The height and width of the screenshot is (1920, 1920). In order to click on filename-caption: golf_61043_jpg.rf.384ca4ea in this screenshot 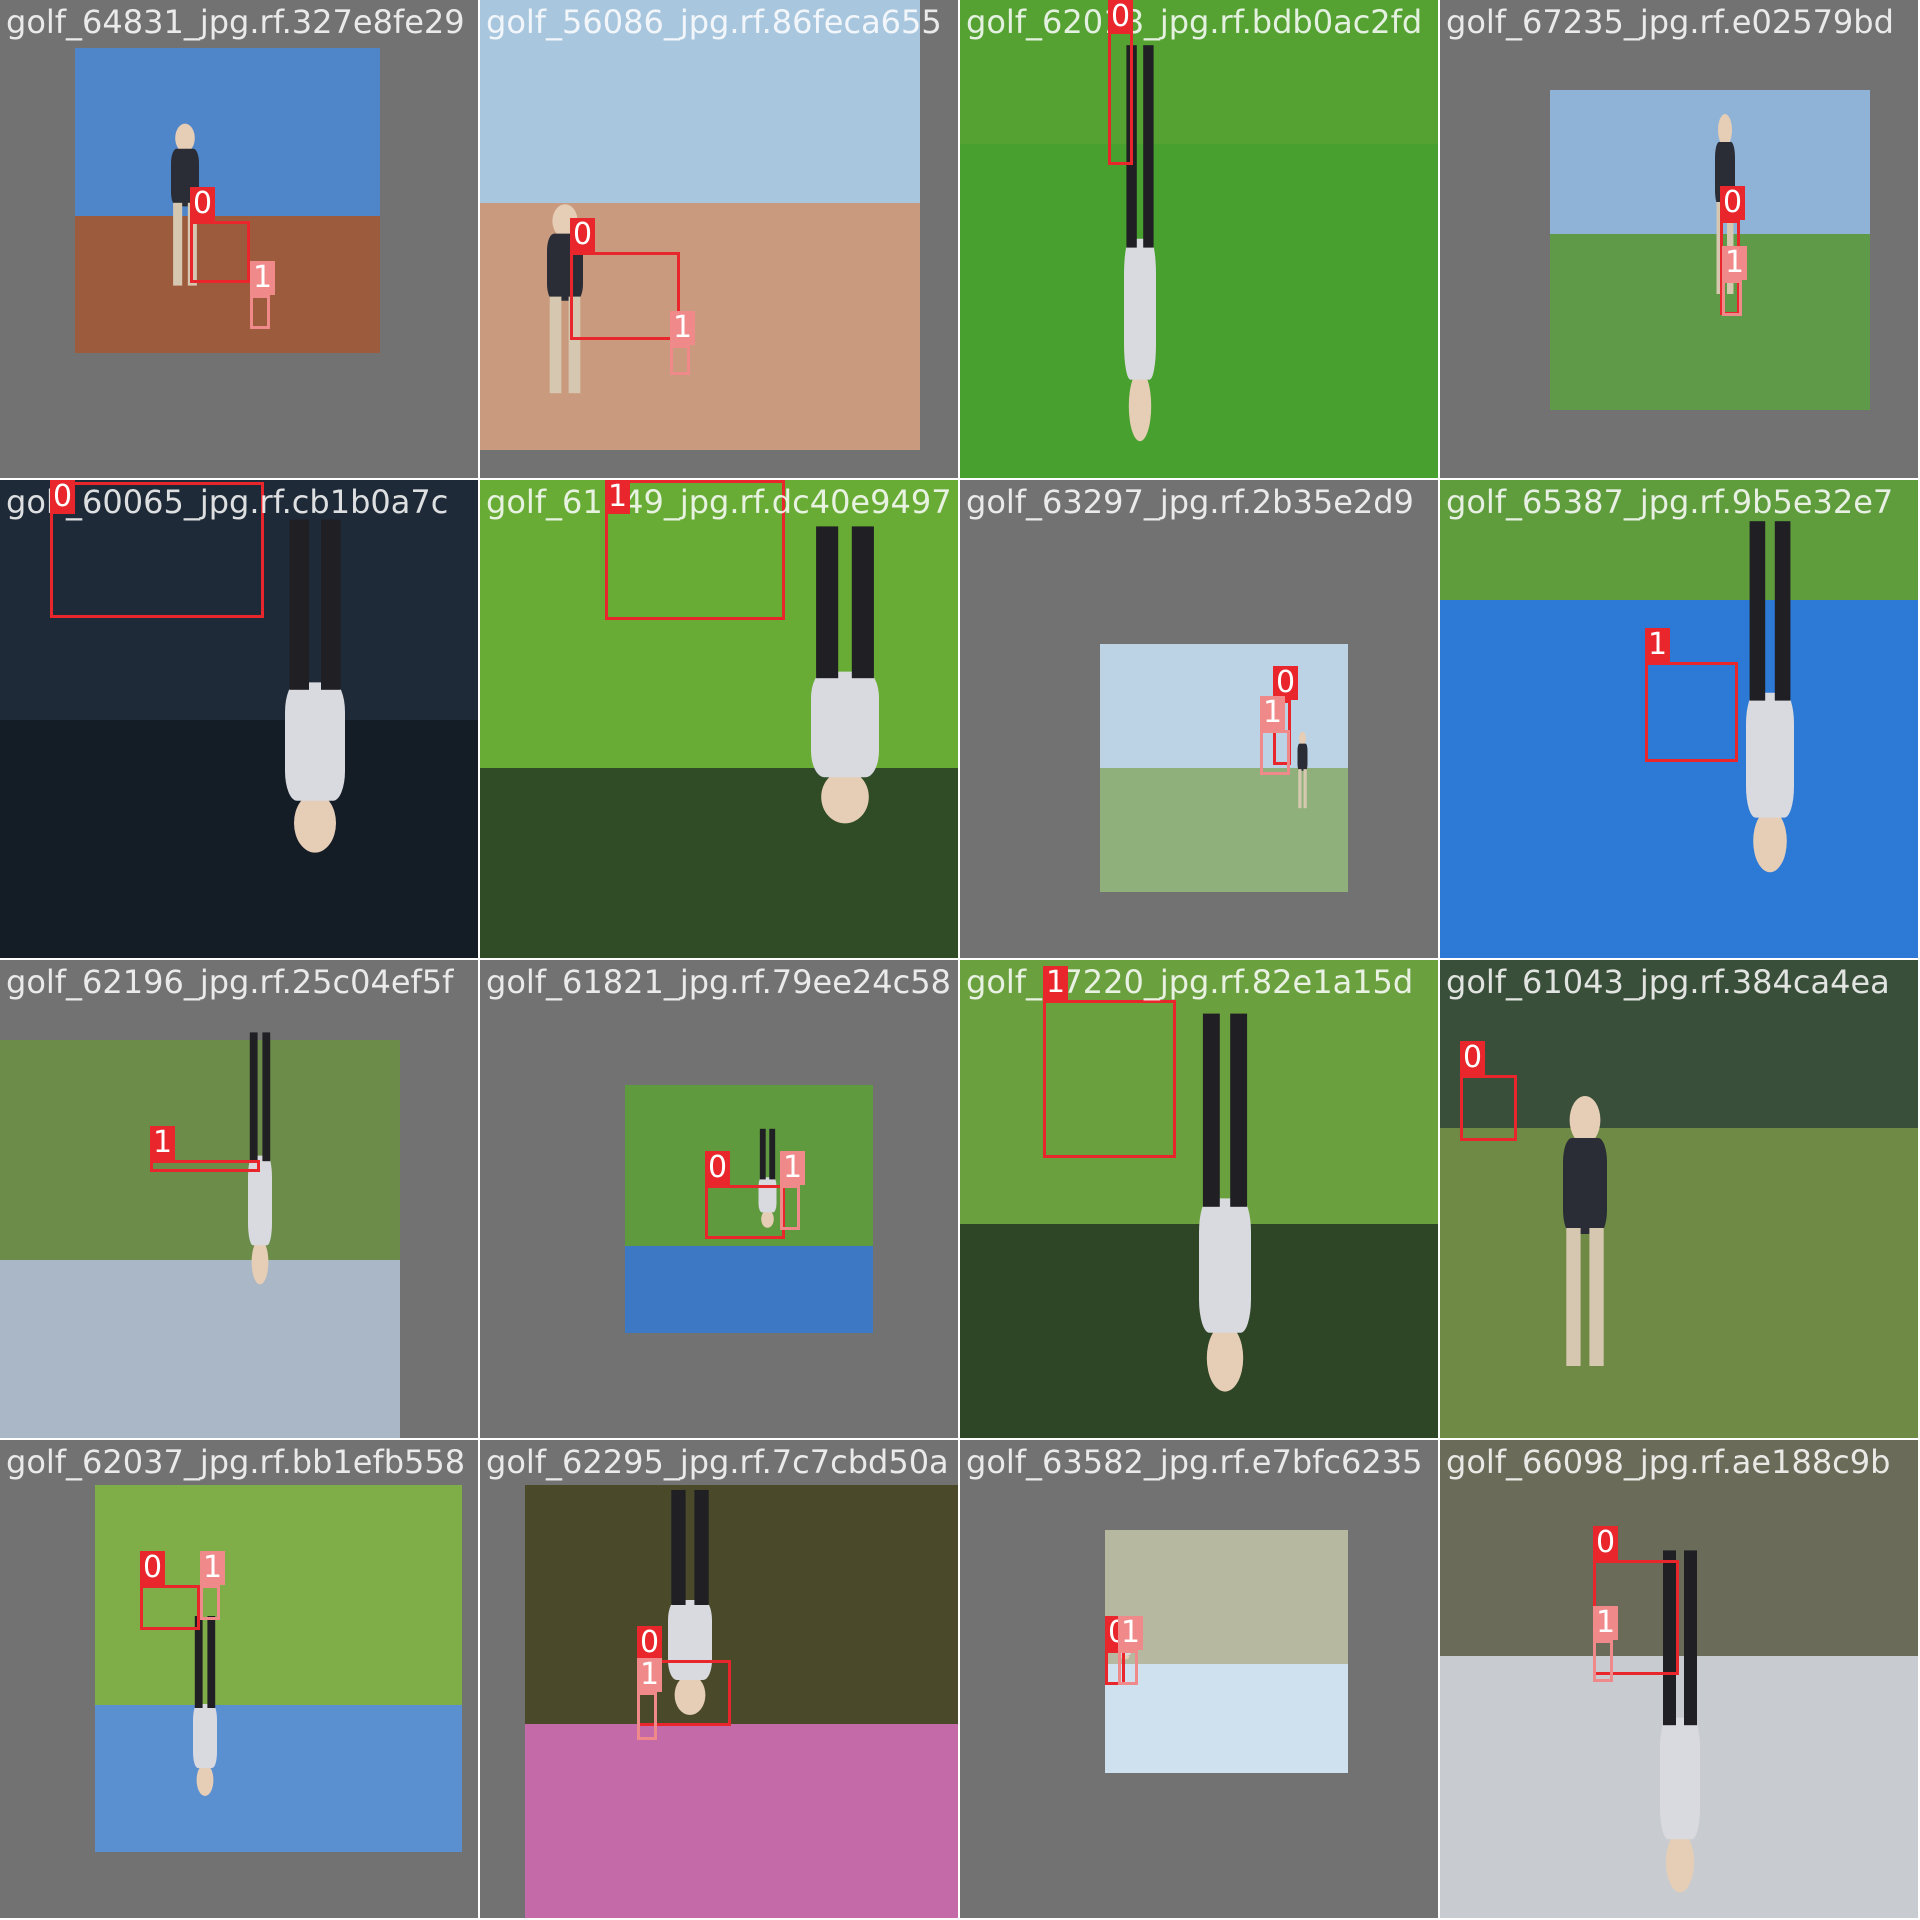, I will do `click(1668, 982)`.